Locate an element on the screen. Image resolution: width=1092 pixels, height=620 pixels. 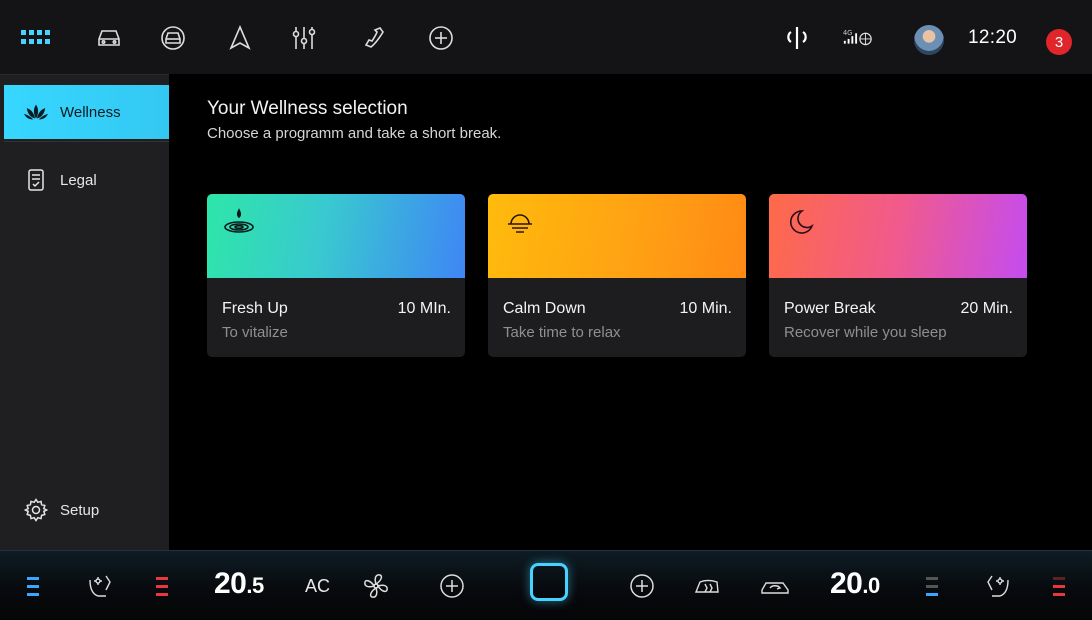
add-left-icon is located at coordinates (452, 586).